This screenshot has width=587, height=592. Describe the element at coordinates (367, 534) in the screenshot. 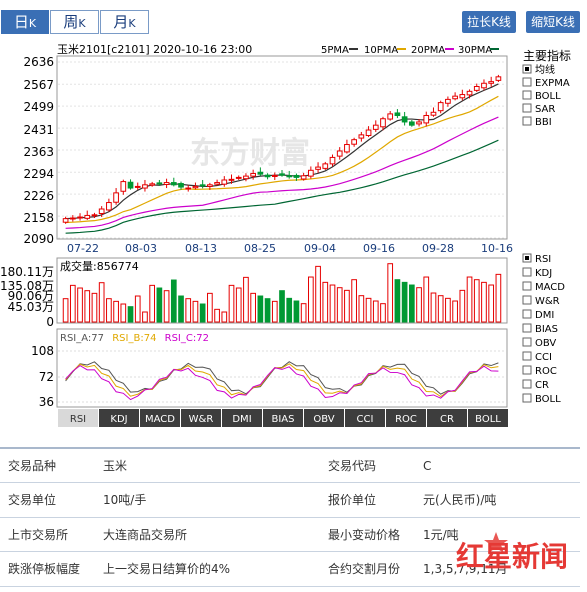

I see `info-key: 最小变动价格` at that location.